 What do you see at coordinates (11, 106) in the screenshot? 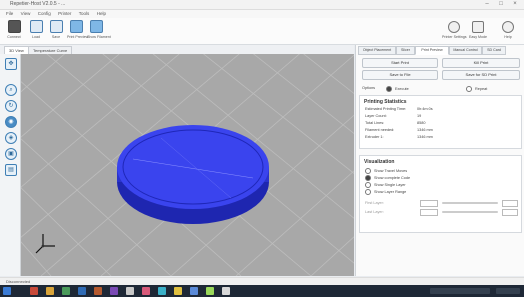
I see `rotate-icon: ↻` at bounding box center [11, 106].